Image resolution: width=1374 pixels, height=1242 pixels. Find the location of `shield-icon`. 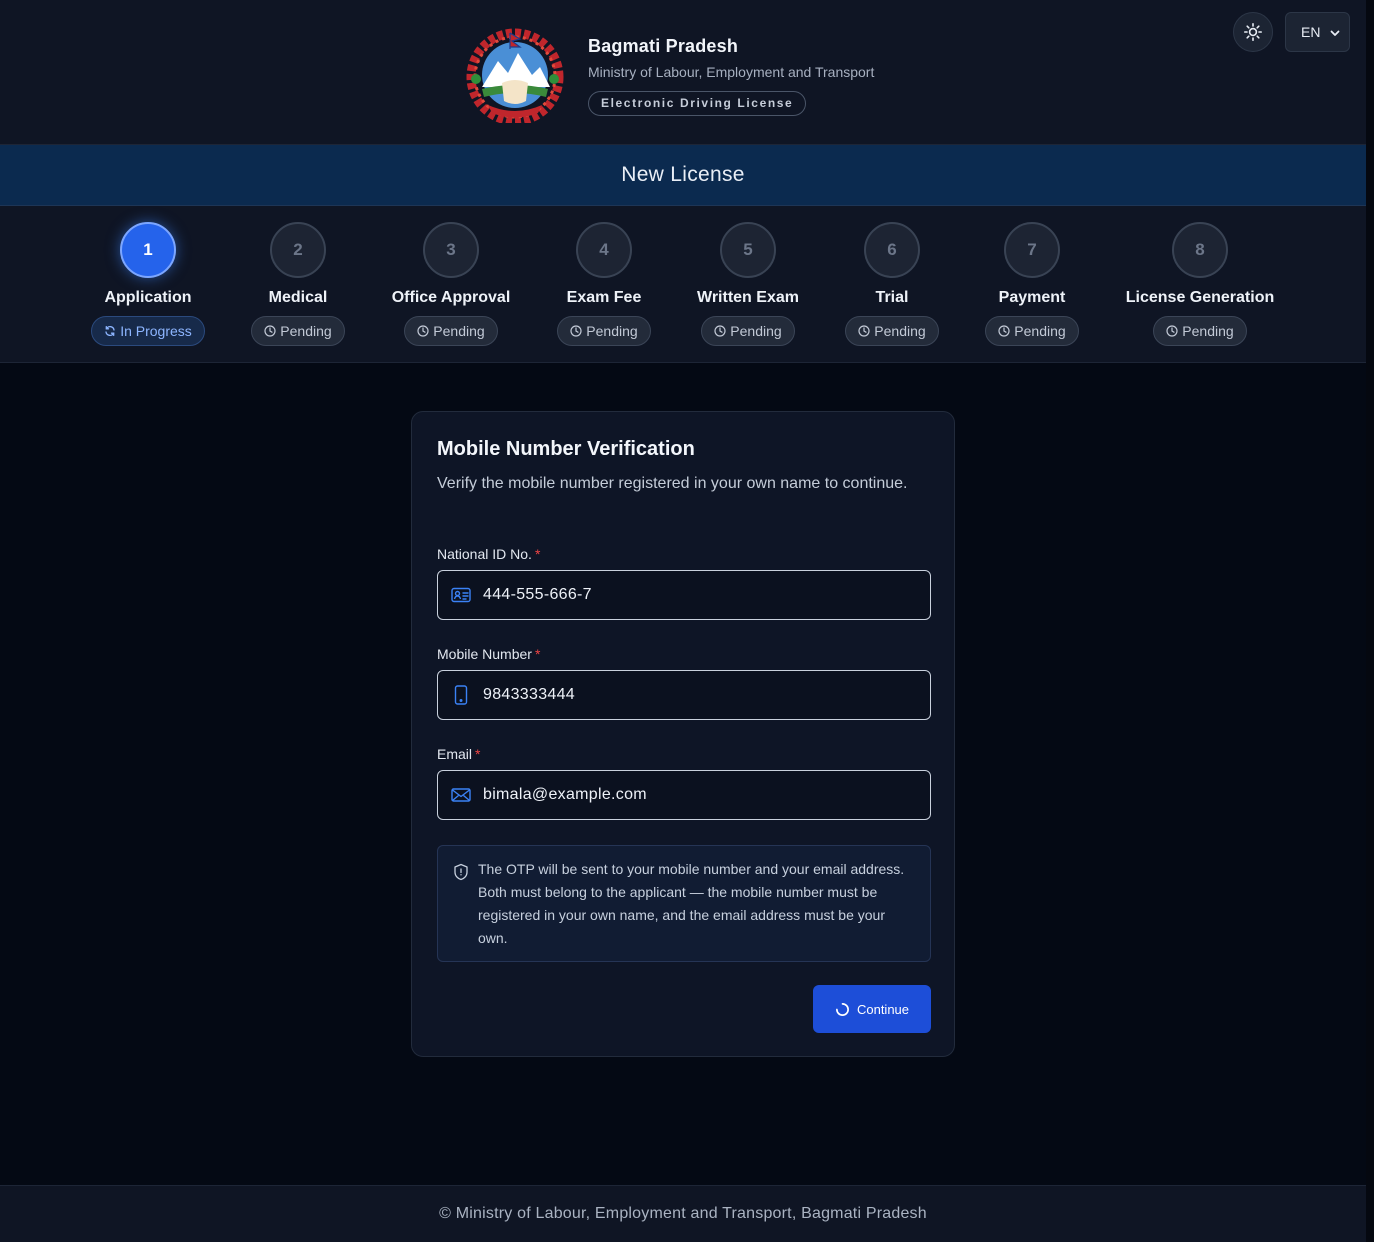

shield-icon is located at coordinates (461, 874).